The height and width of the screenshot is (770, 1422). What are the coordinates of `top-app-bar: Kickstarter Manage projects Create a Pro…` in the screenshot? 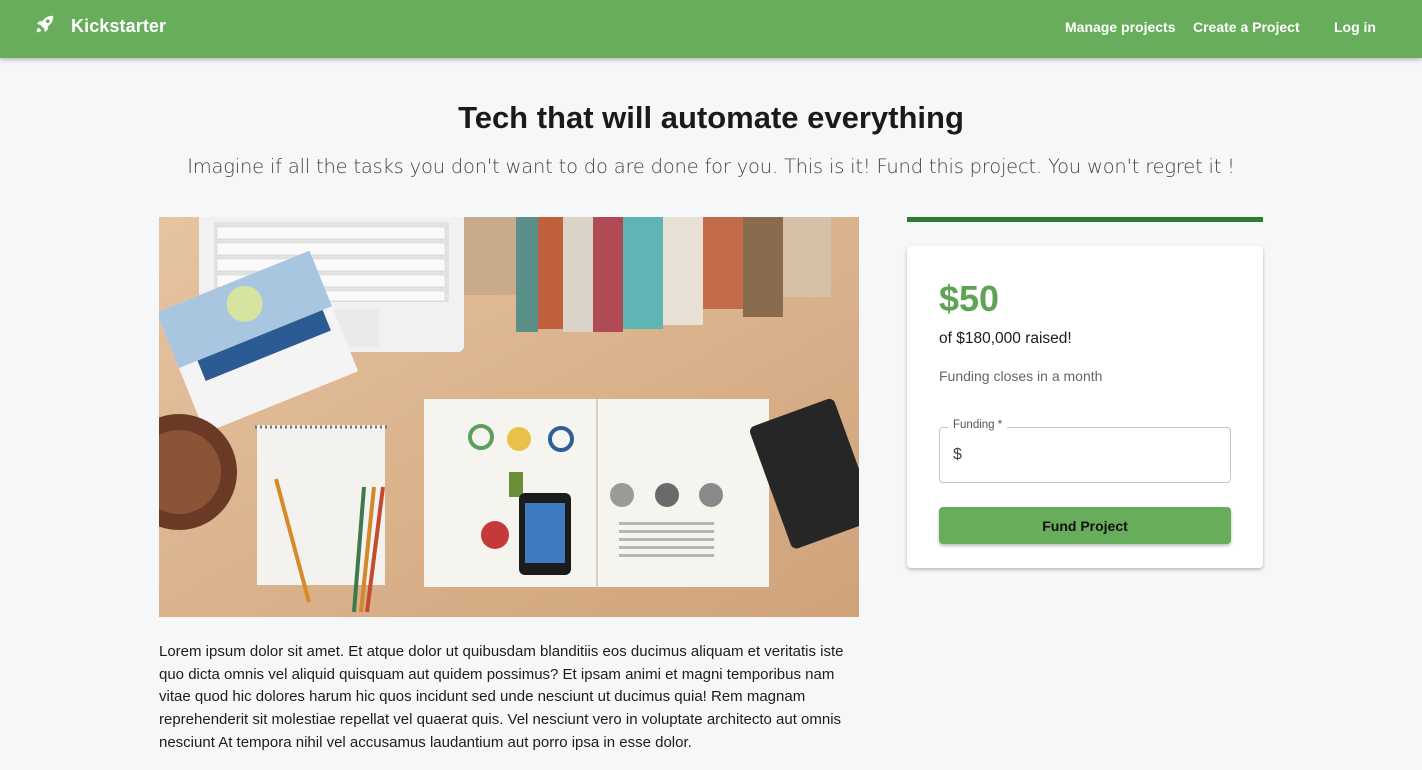 It's located at (711, 29).